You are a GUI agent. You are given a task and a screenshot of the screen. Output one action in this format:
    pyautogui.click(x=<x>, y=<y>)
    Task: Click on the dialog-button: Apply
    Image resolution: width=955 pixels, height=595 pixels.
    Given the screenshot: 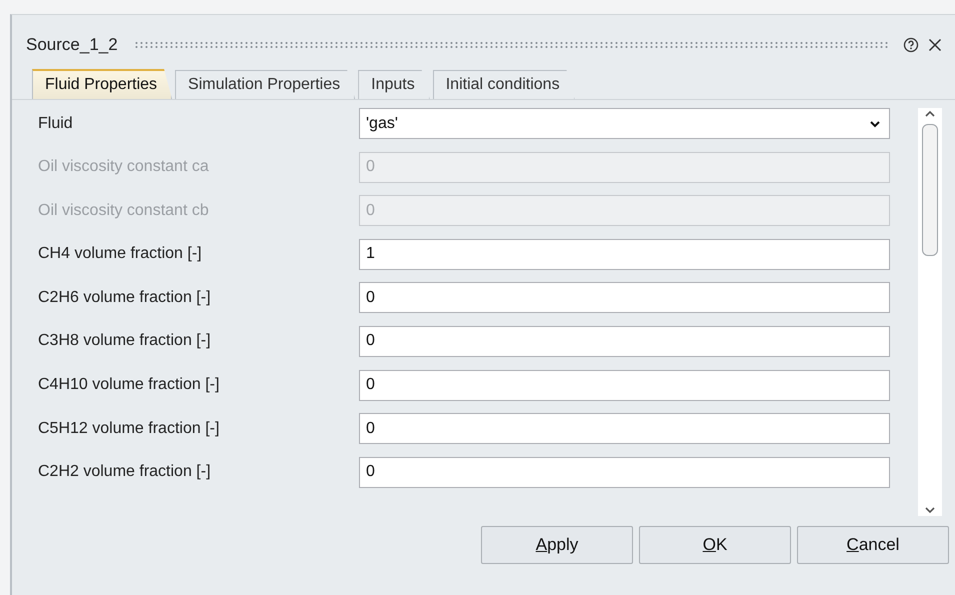 What is the action you would take?
    pyautogui.click(x=557, y=545)
    